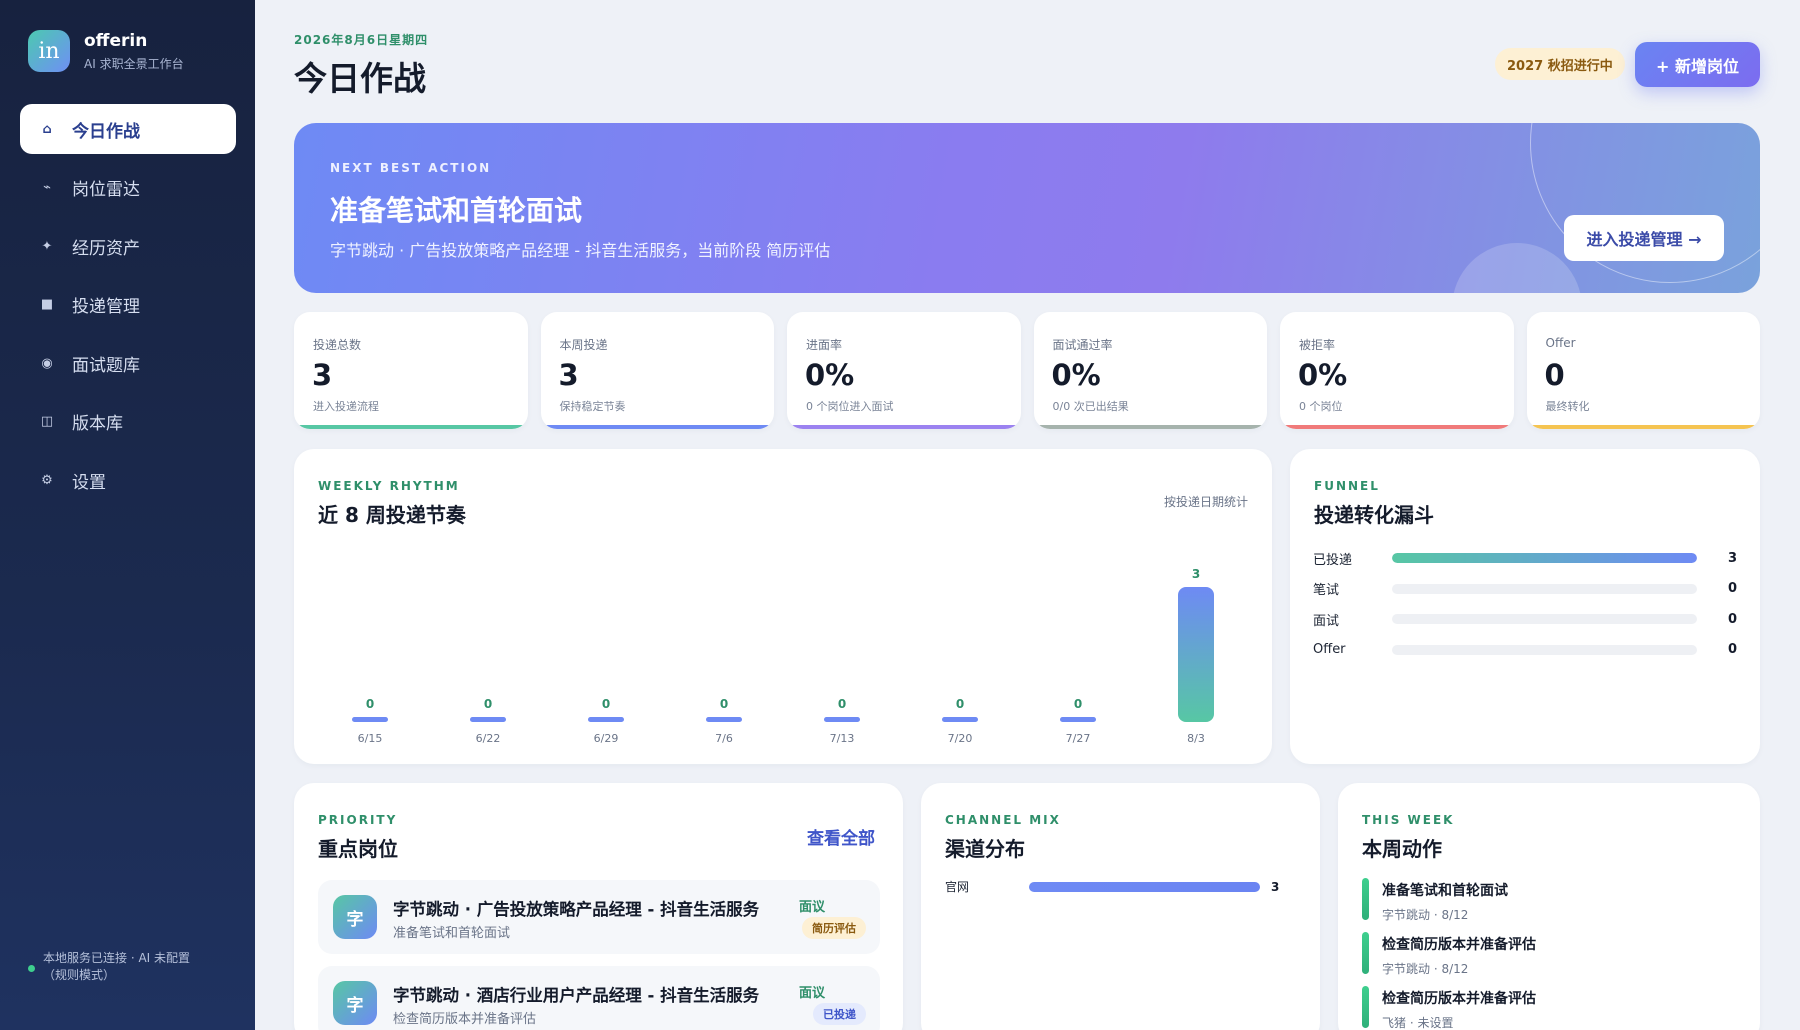  I want to click on funnel-count: 3, so click(1732, 558).